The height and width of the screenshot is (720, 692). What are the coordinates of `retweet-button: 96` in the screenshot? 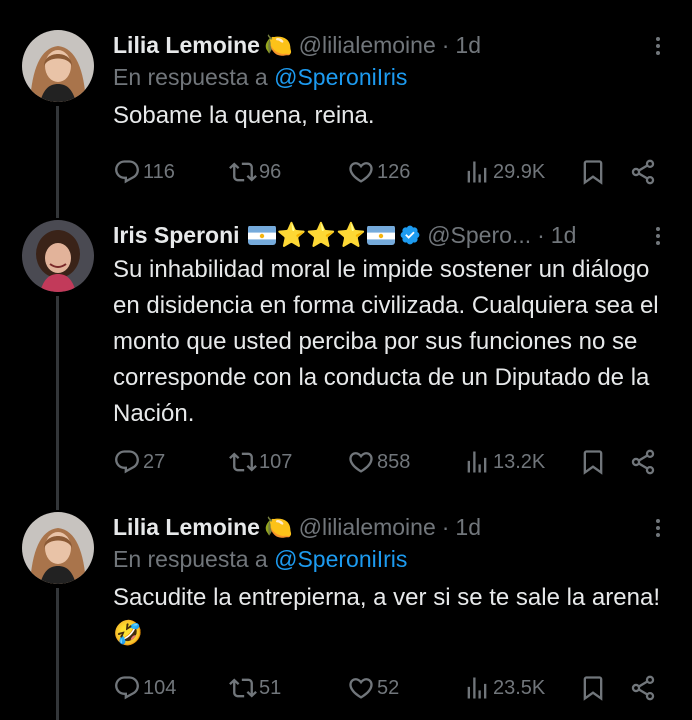 It's located at (255, 172).